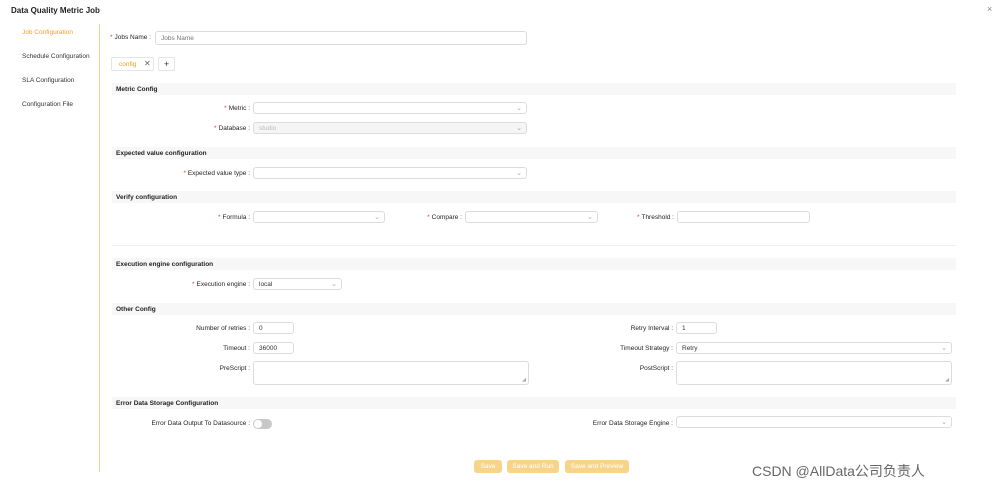  Describe the element at coordinates (56, 56) in the screenshot. I see `sidebar-item-schedule-configuration: Schedule Configuration` at that location.